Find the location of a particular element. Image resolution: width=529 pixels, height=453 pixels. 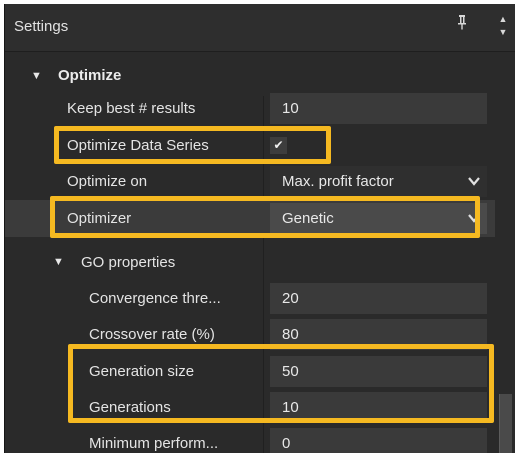

row-label: Keep best # results is located at coordinates (131, 108).